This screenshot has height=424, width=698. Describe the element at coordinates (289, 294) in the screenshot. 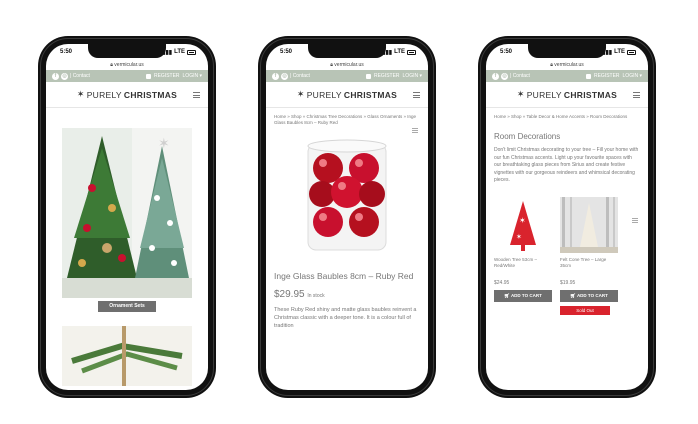

I see `product-price: $29.95` at that location.